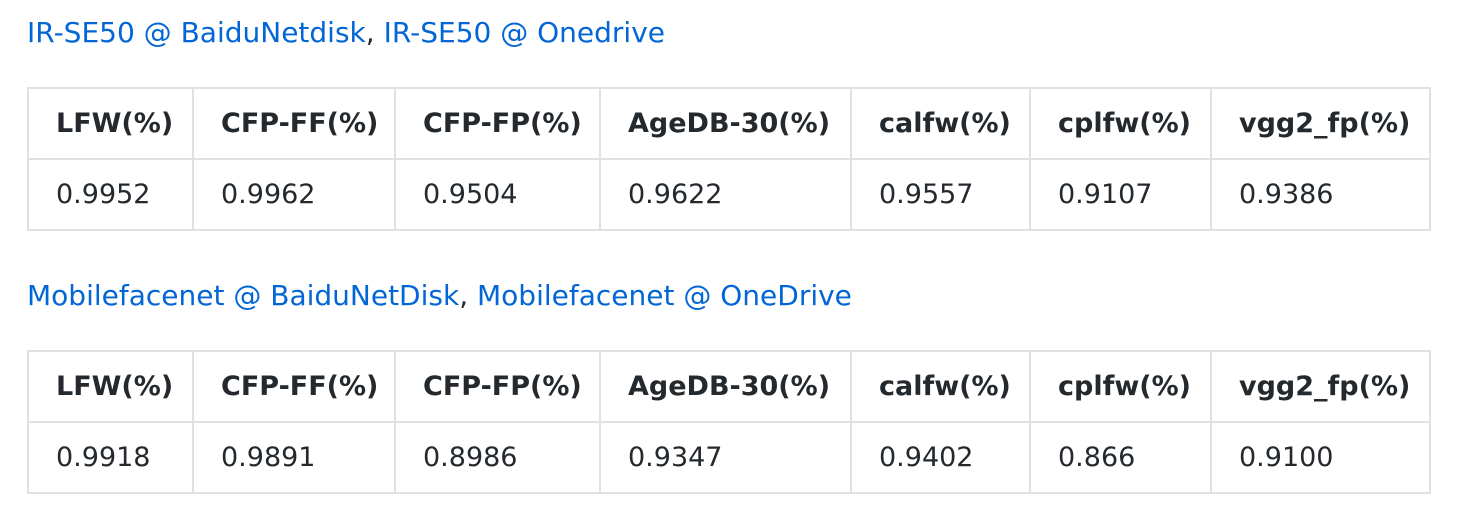 This screenshot has height=522, width=1462. I want to click on cell-lfw: 0.9952, so click(110, 194).